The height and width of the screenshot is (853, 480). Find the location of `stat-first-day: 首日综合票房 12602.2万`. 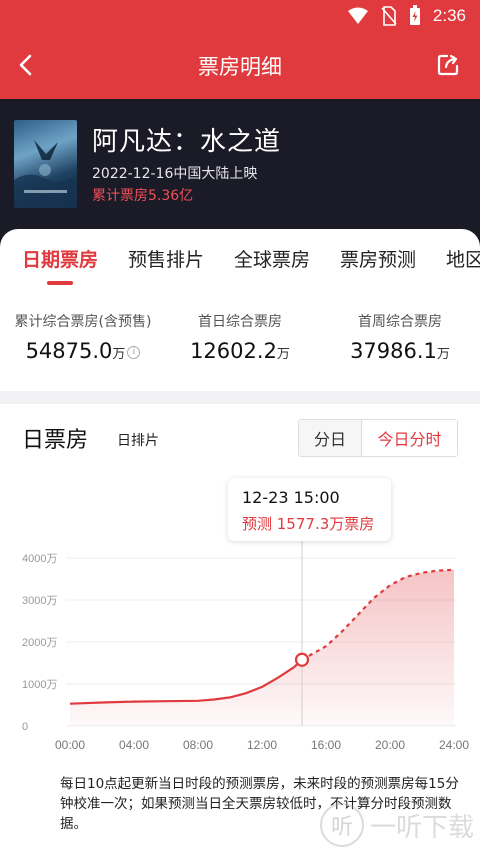

stat-first-day: 首日综合票房 12602.2万 is located at coordinates (240, 337).